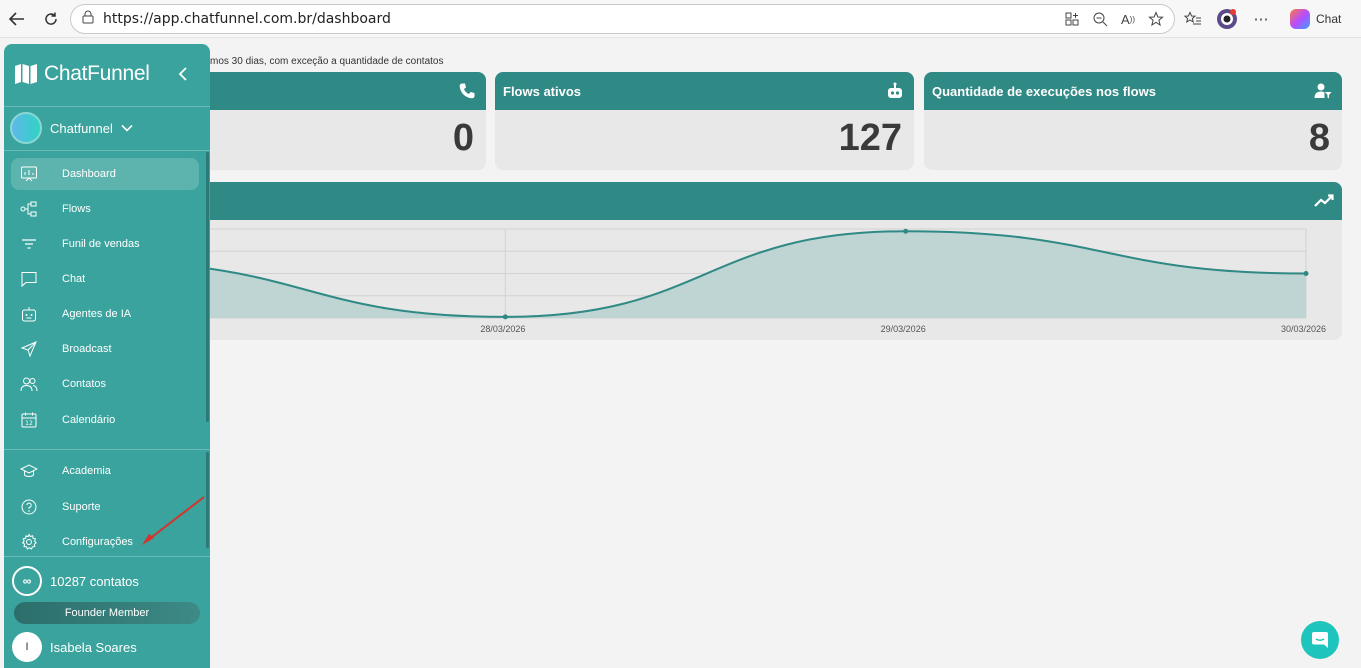 The height and width of the screenshot is (668, 1361). Describe the element at coordinates (29, 384) in the screenshot. I see `contacts-icon` at that location.